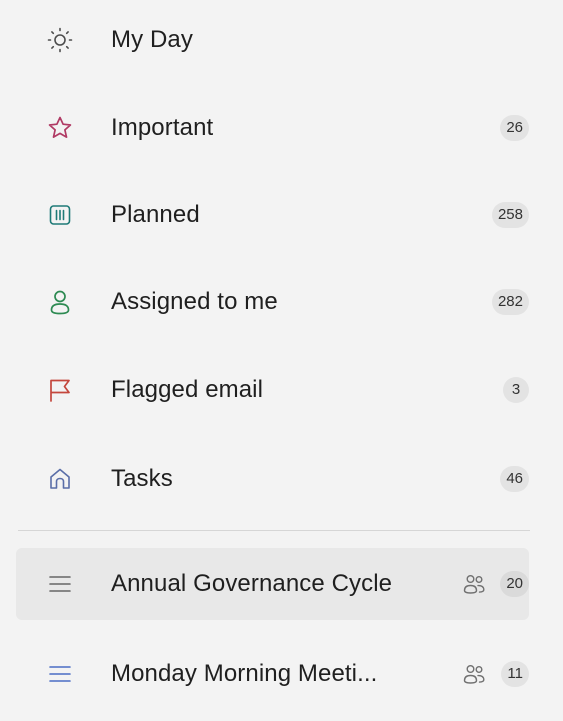 The height and width of the screenshot is (721, 563). Describe the element at coordinates (60, 479) in the screenshot. I see `home-icon` at that location.